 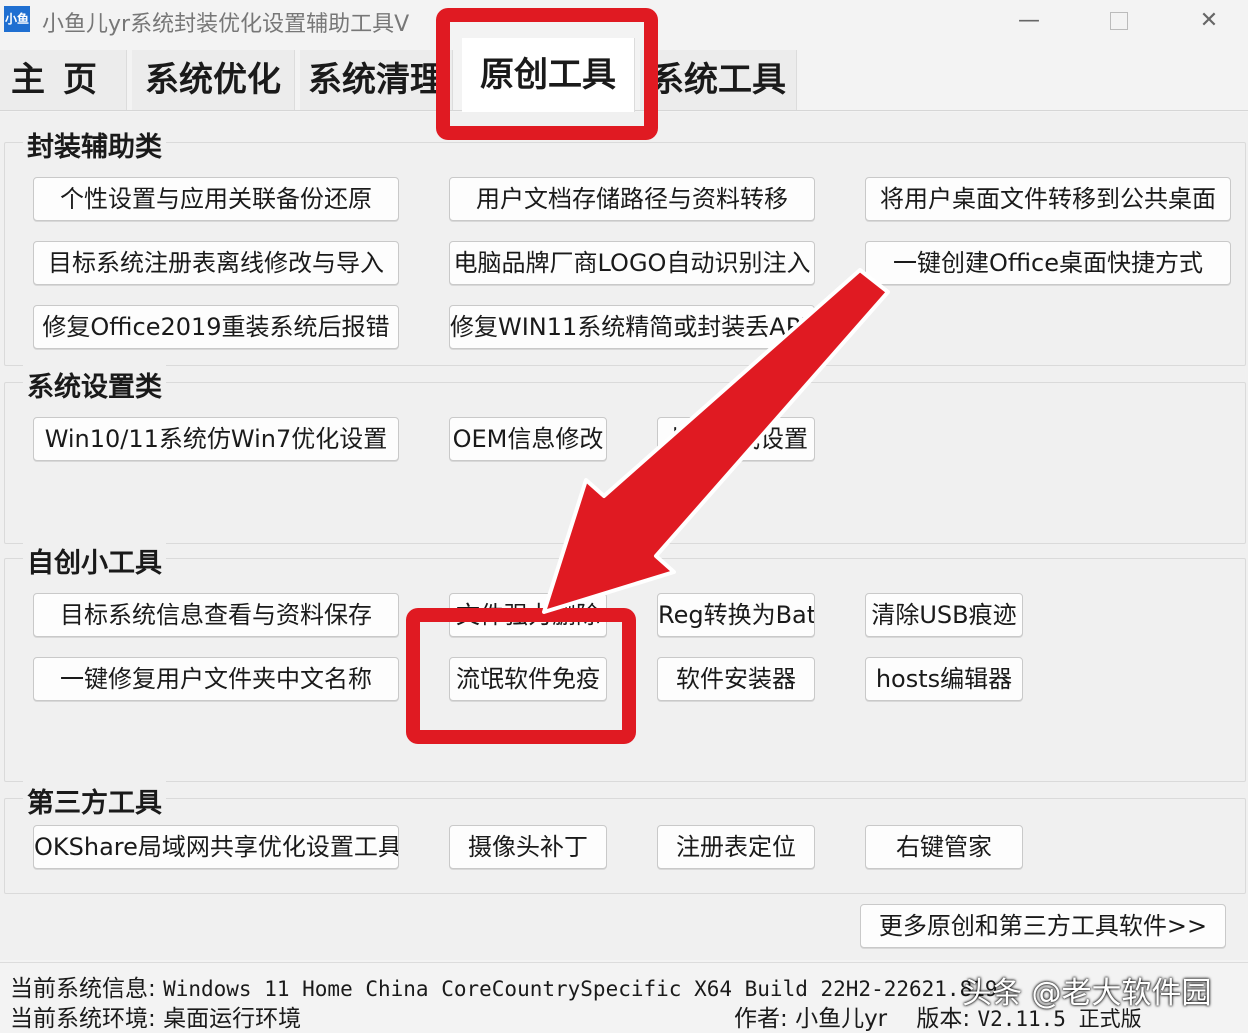 What do you see at coordinates (716, 441) in the screenshot?
I see `red-arrow-icon` at bounding box center [716, 441].